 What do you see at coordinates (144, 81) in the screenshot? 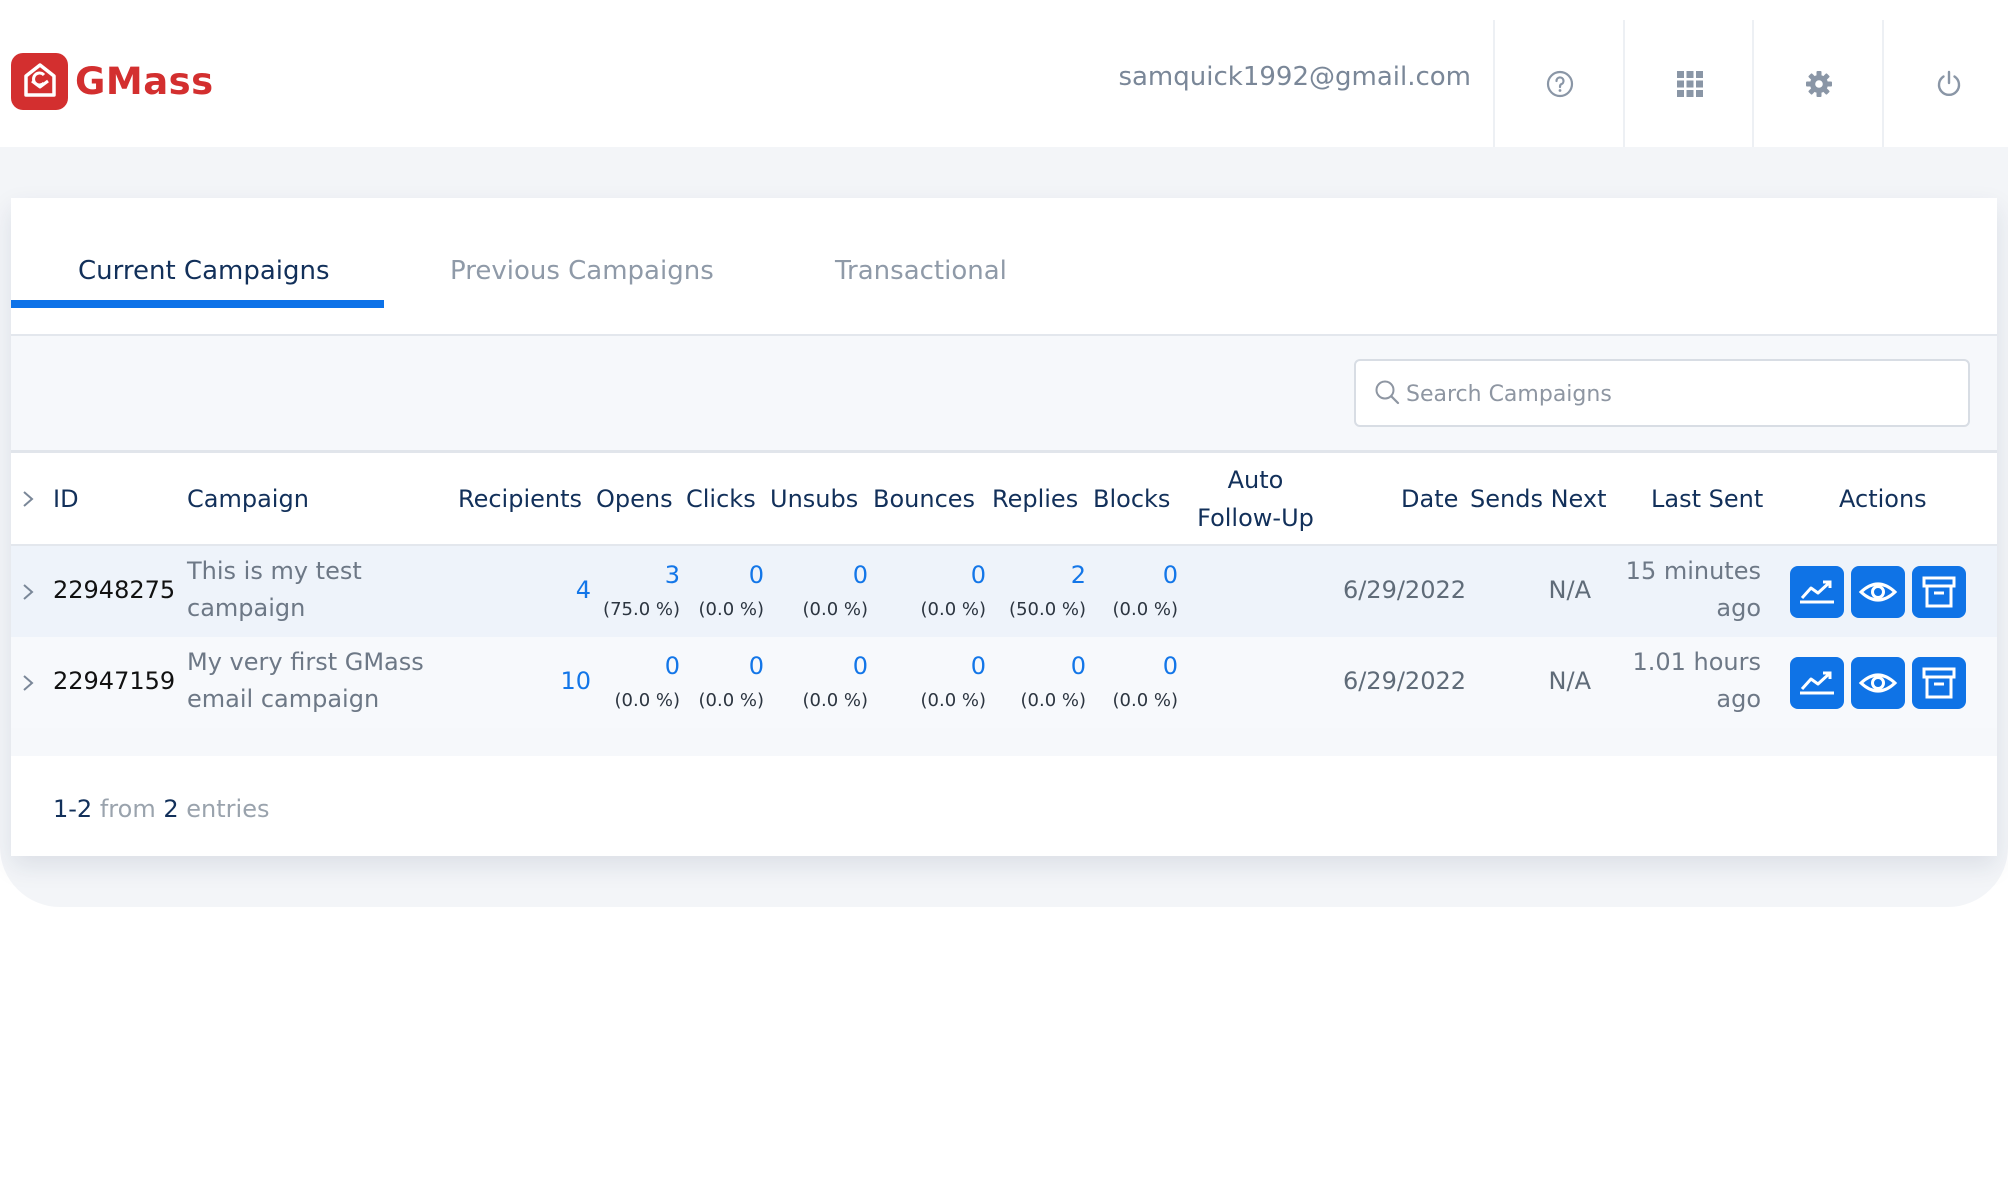
I see `app-name: GMass` at bounding box center [144, 81].